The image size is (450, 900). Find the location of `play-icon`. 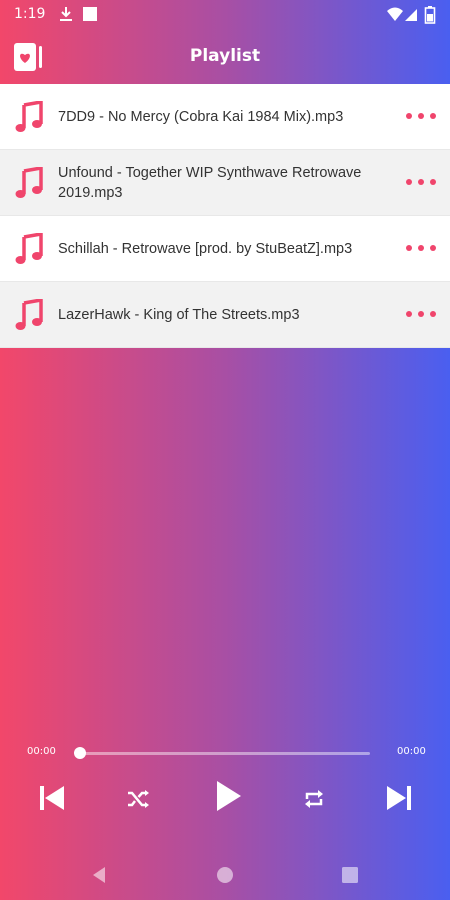

play-icon is located at coordinates (228, 796).